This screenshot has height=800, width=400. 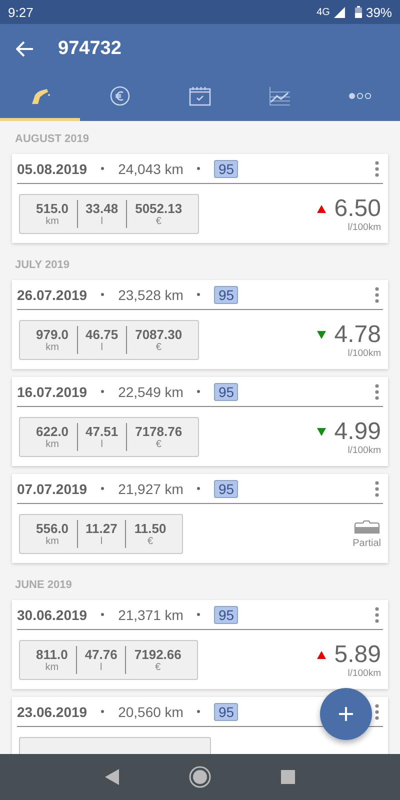 I want to click on partial-tank-icon, so click(x=367, y=527).